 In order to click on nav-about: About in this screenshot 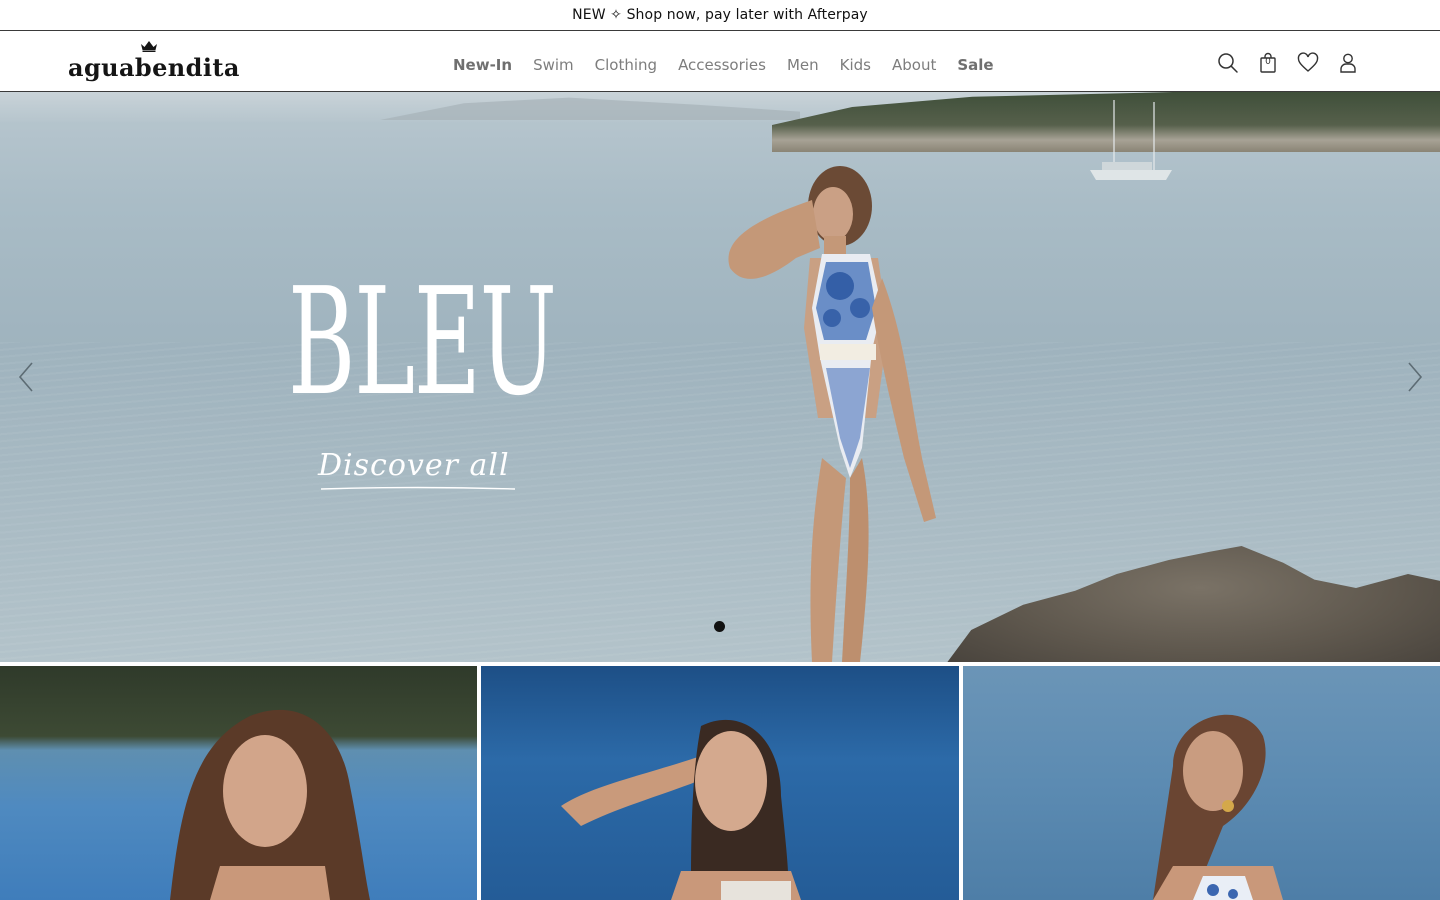, I will do `click(914, 65)`.